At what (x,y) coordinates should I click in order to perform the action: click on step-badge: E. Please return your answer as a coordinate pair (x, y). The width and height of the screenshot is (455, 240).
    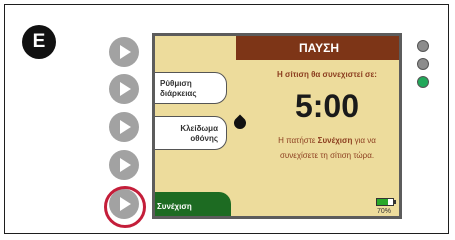
    Looking at the image, I should click on (39, 42).